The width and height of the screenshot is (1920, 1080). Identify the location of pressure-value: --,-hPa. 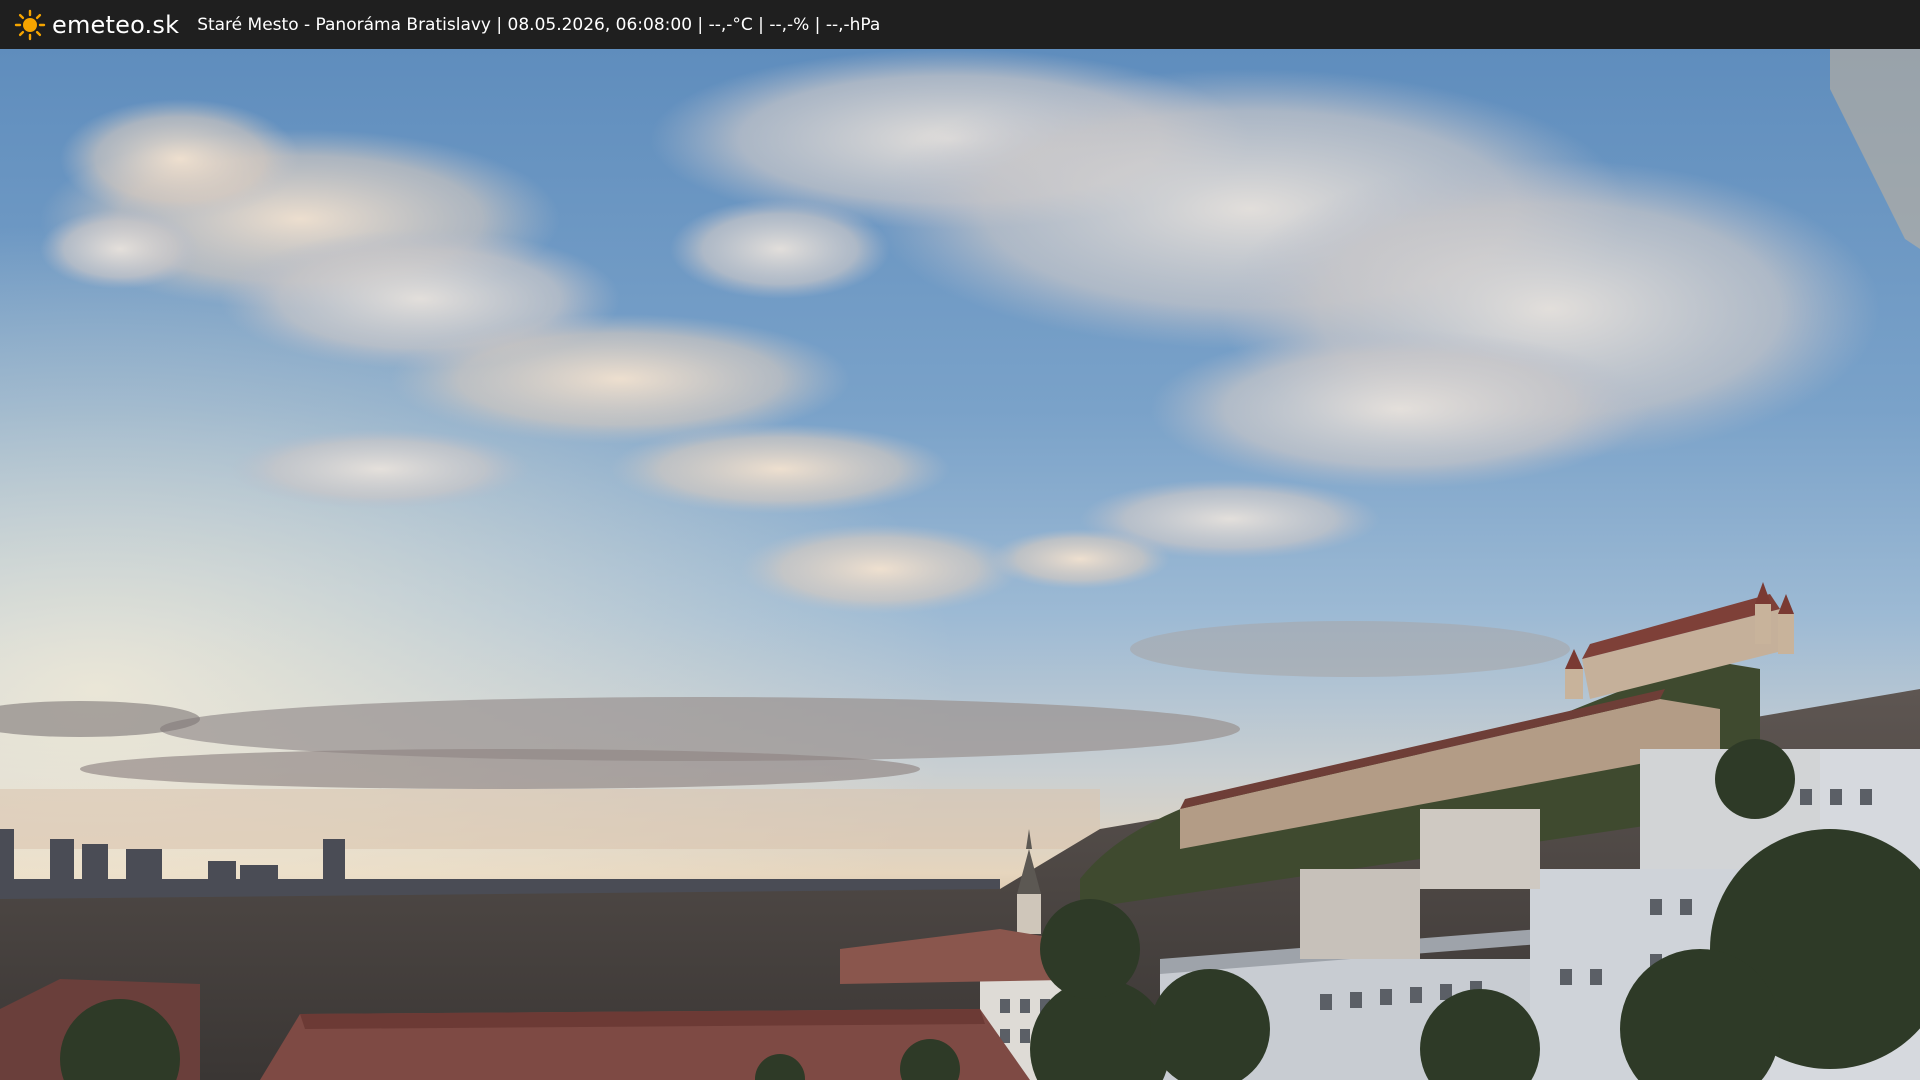
(853, 24).